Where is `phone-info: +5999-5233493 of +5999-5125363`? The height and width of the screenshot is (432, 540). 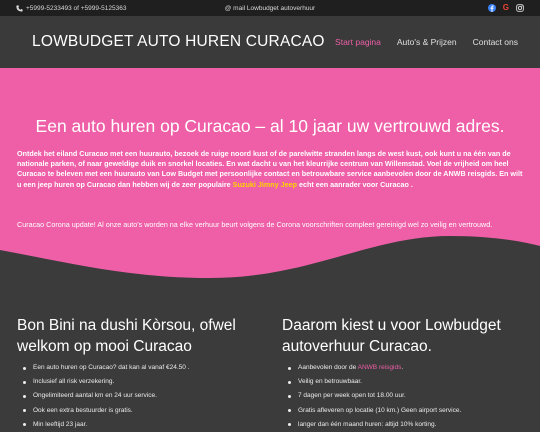
phone-info: +5999-5233493 of +5999-5125363 is located at coordinates (71, 8).